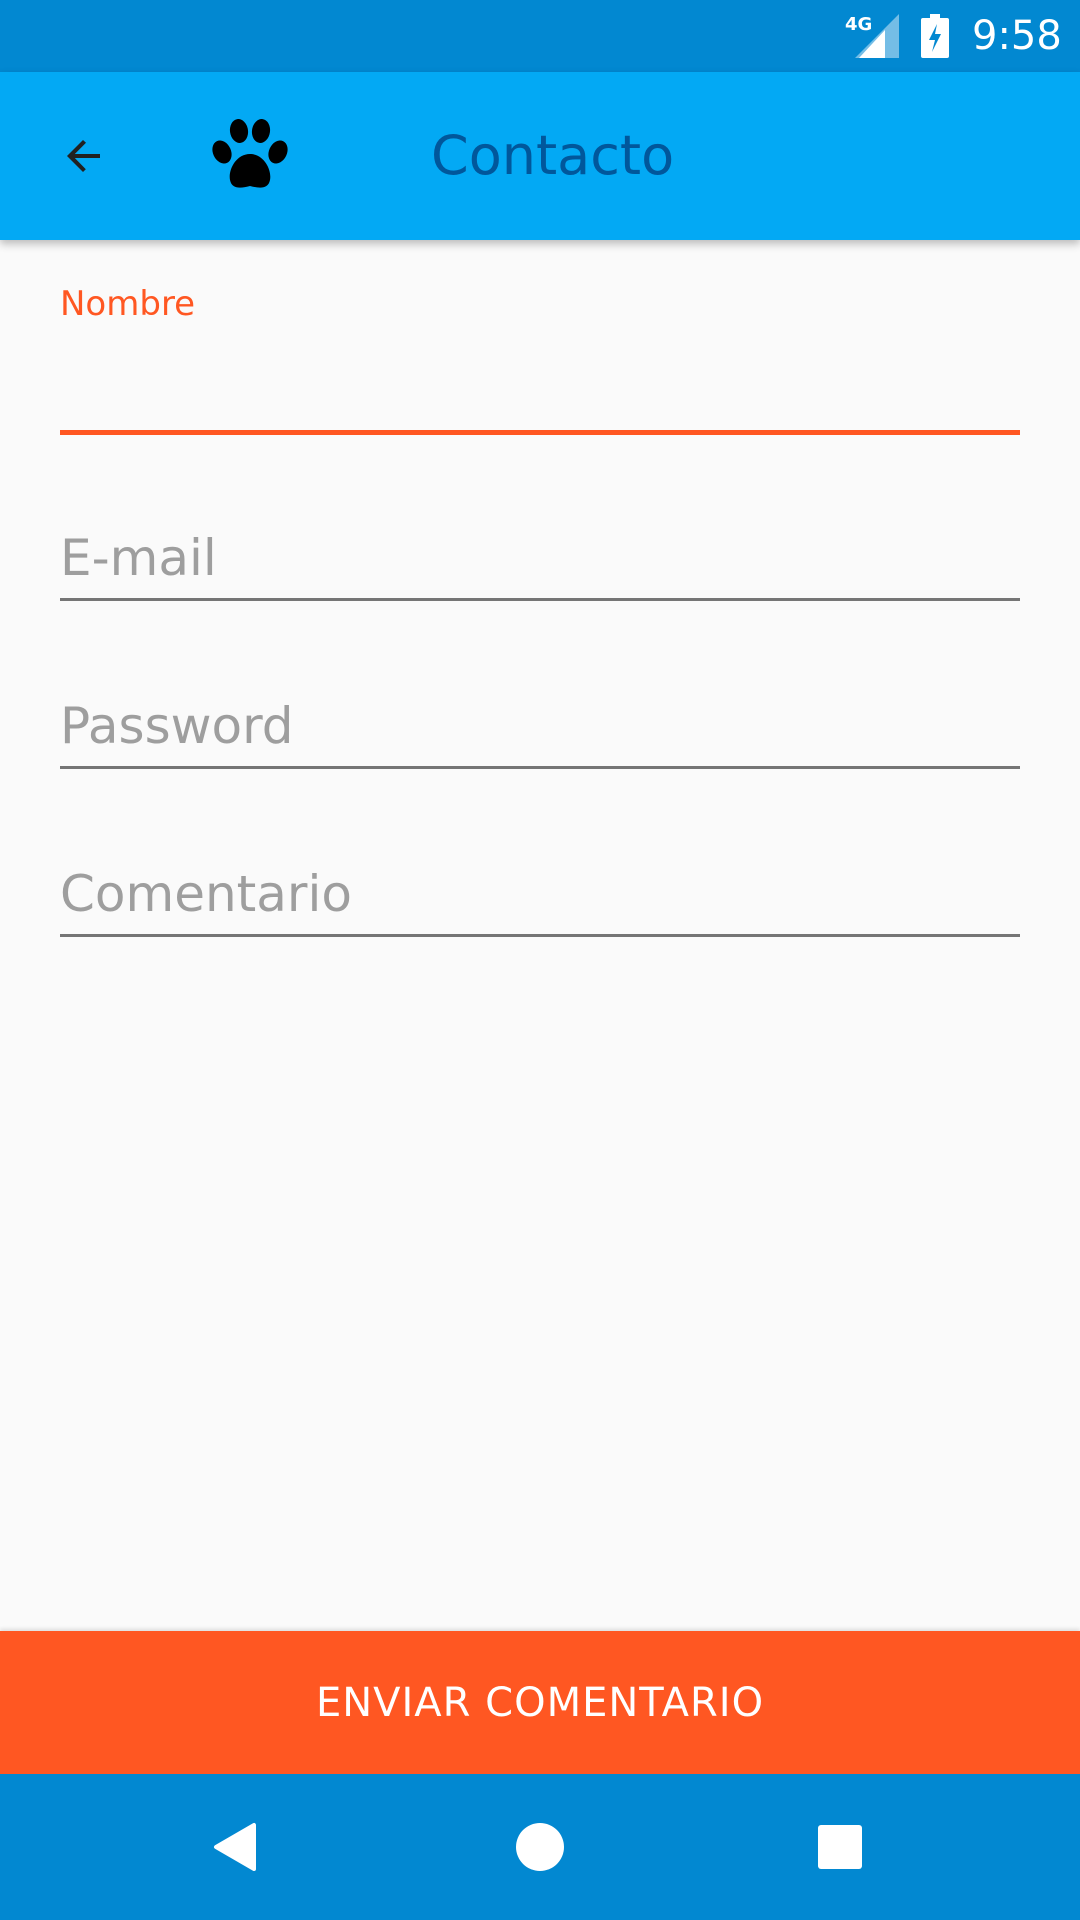 The height and width of the screenshot is (1920, 1080). Describe the element at coordinates (128, 304) in the screenshot. I see `nombre-label: Nombre` at that location.